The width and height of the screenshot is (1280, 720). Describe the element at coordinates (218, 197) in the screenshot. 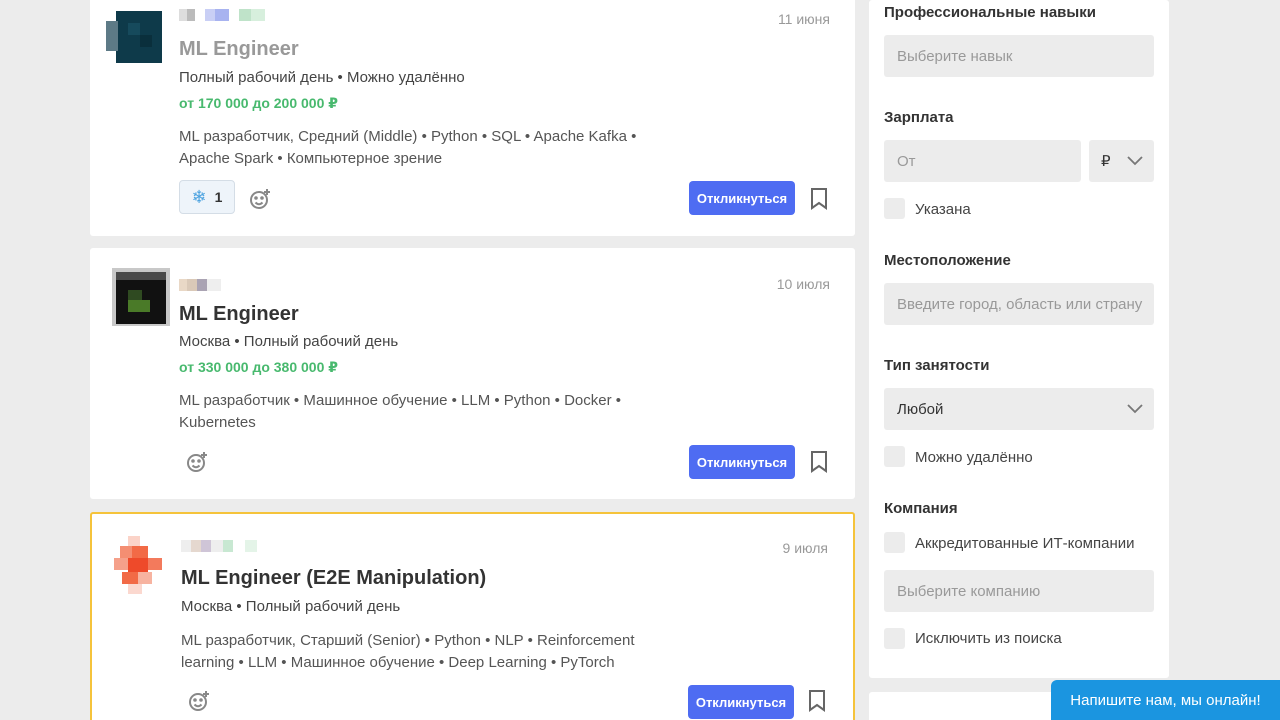

I see `reaction-count: 1` at that location.